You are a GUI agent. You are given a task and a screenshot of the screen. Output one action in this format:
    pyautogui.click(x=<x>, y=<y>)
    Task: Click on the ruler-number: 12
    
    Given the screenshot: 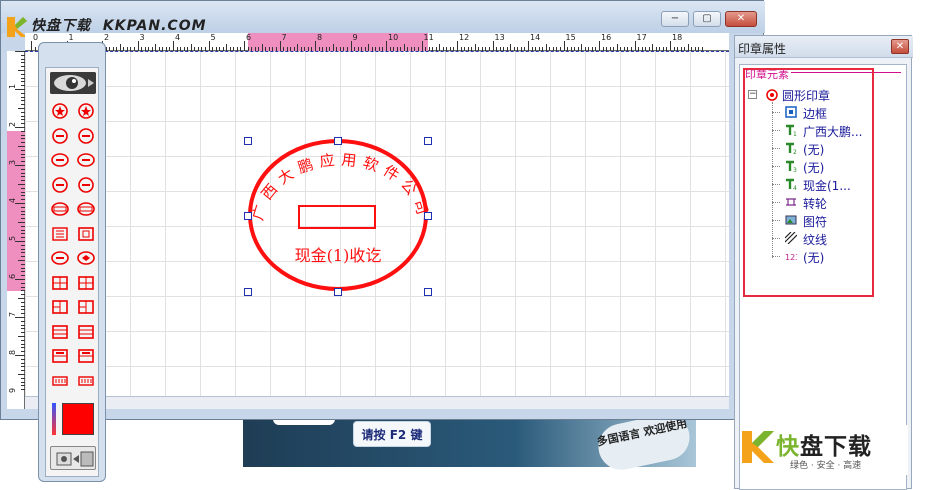 What is the action you would take?
    pyautogui.click(x=464, y=37)
    